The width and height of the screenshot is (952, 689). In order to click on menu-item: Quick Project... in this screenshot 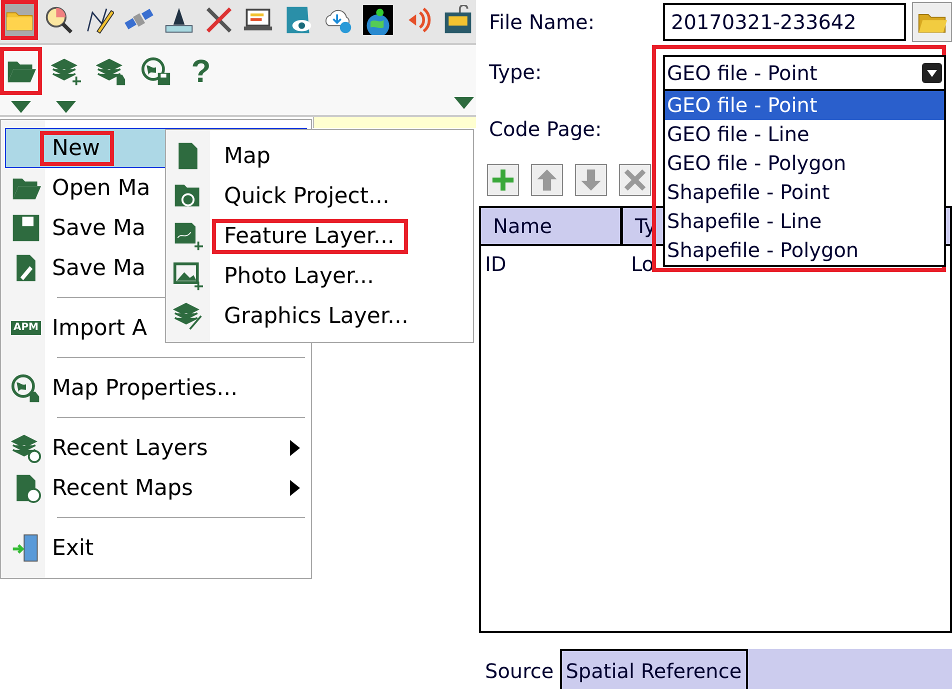, I will do `click(319, 196)`.